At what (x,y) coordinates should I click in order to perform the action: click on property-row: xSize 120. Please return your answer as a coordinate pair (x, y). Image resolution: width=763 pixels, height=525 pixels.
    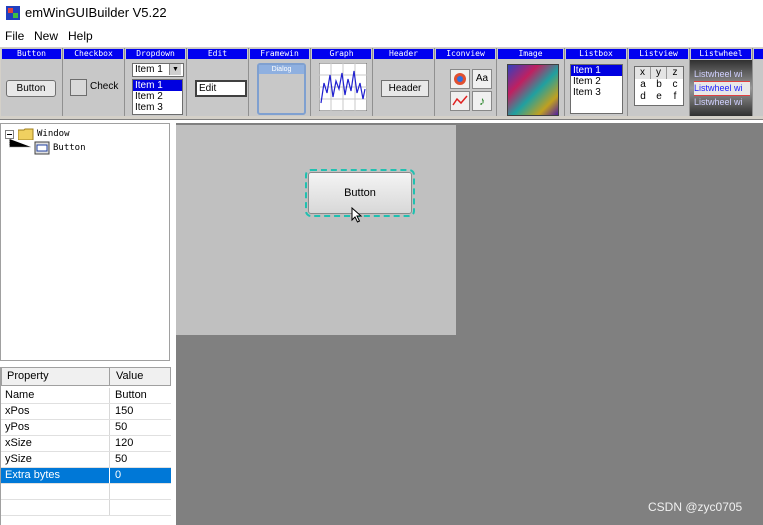
    Looking at the image, I should click on (86, 444).